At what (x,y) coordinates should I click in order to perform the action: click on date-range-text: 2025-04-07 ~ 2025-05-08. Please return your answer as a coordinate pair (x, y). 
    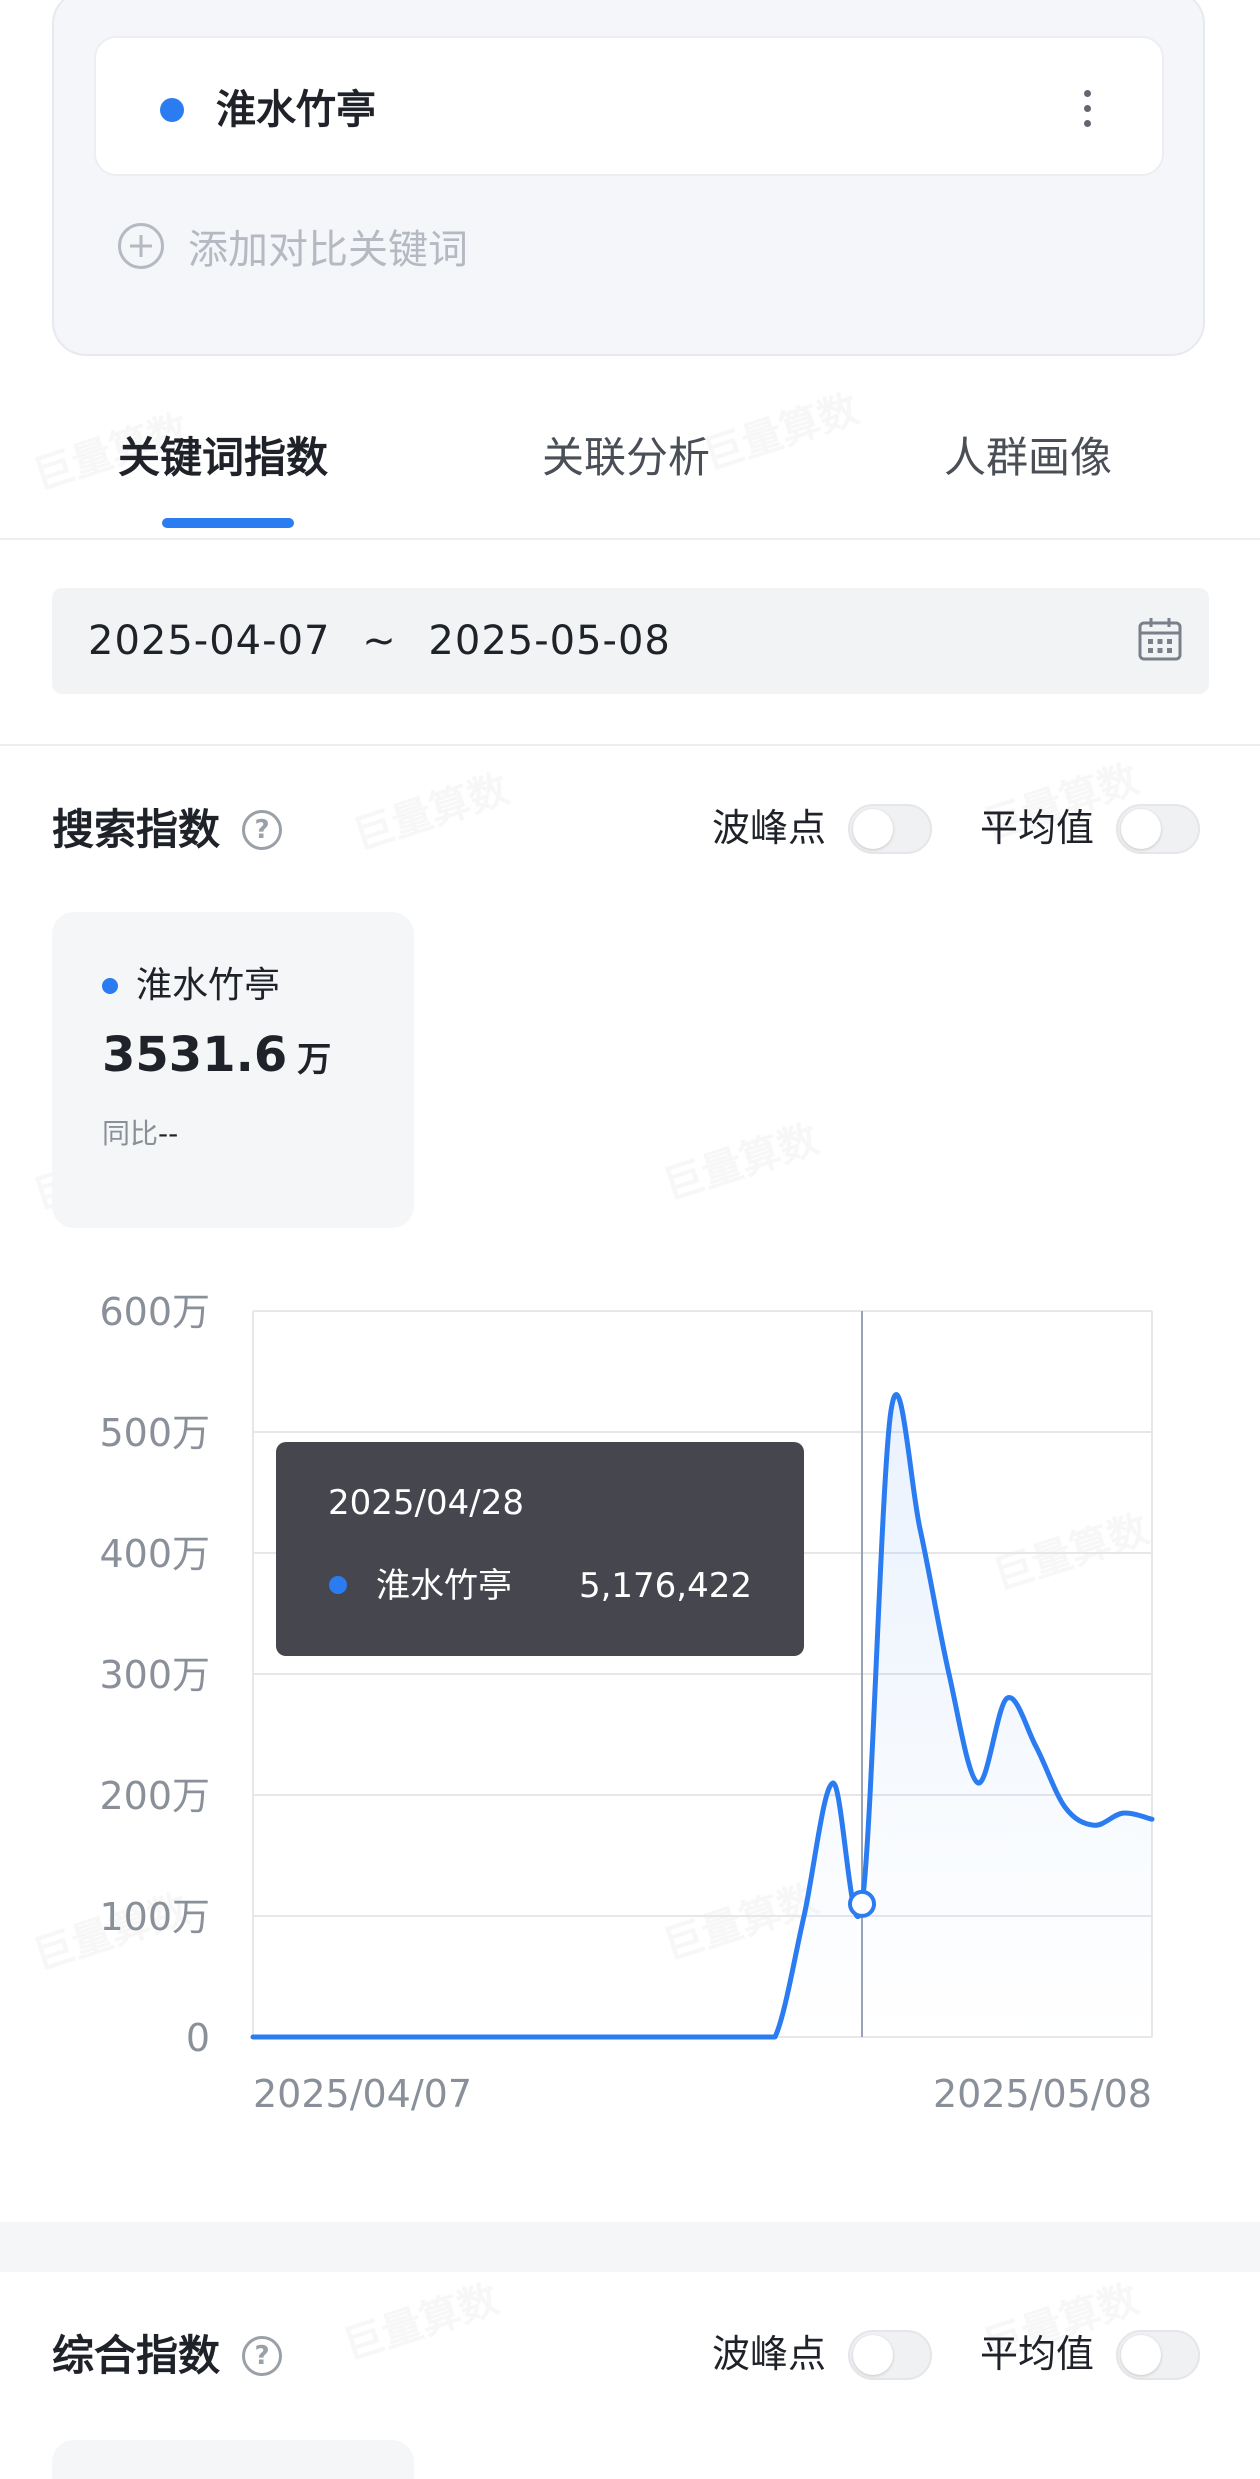
    Looking at the image, I should click on (379, 641).